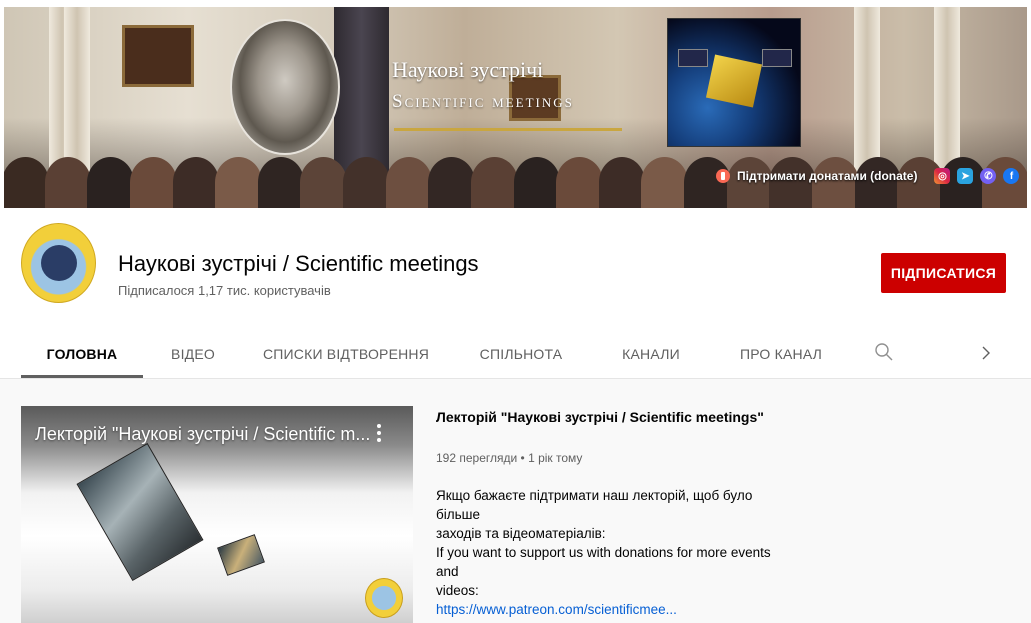  I want to click on channel-avatar, so click(58, 263).